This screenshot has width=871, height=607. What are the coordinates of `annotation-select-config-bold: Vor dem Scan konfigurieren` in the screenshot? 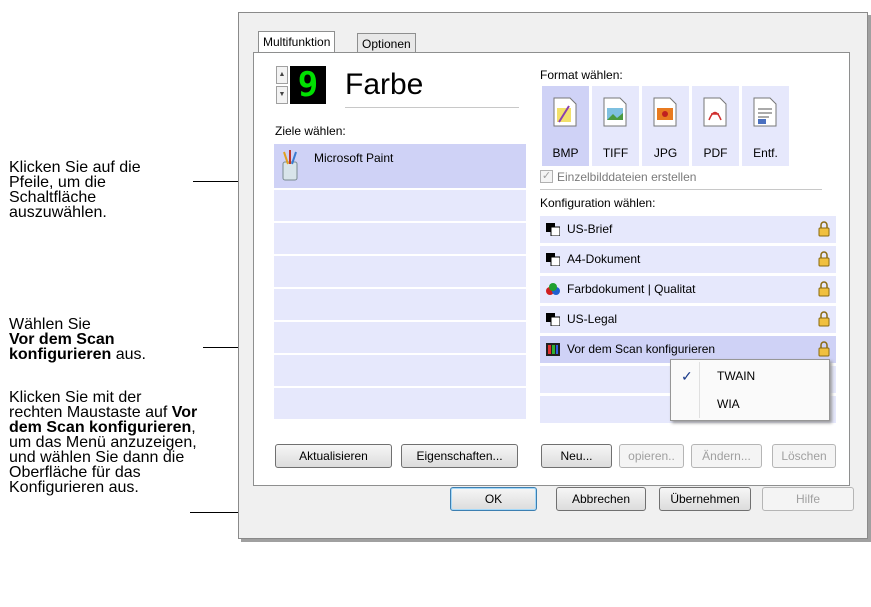 It's located at (62, 347).